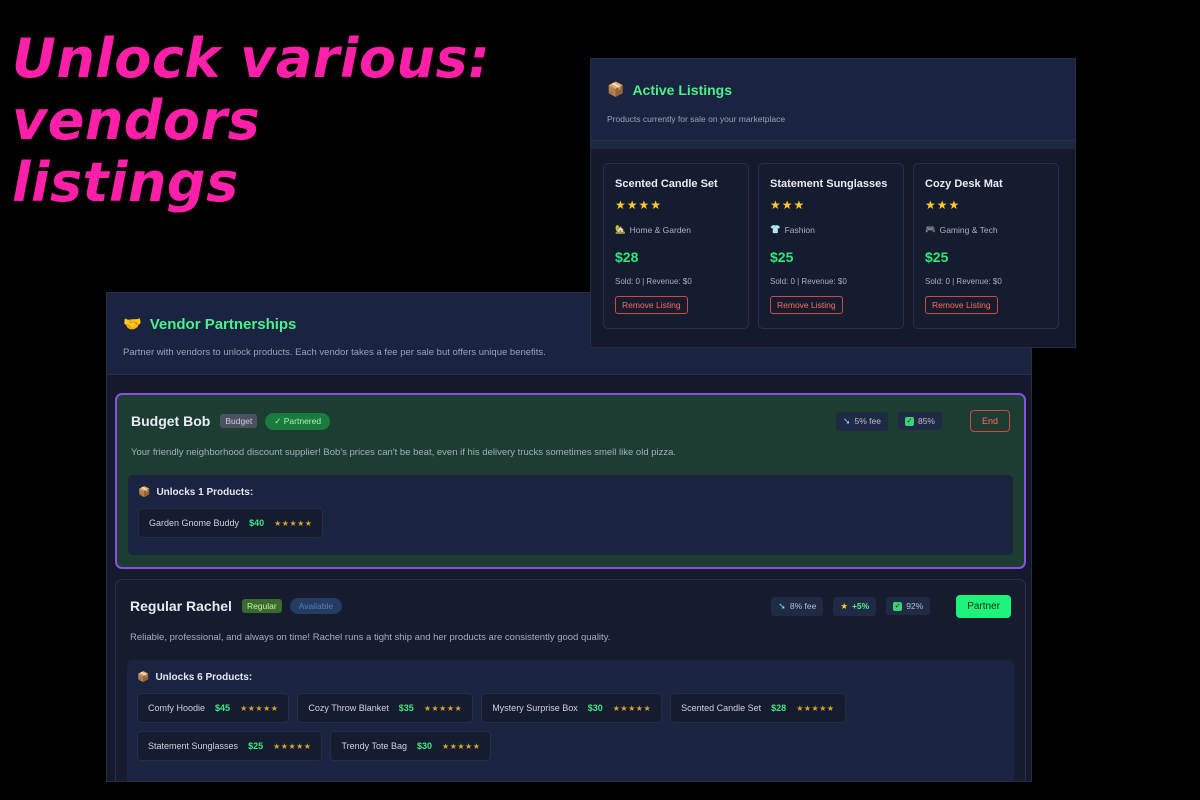 This screenshot has height=800, width=1200. What do you see at coordinates (411, 746) in the screenshot?
I see `product-chip: Trendy Tote Bag $30 ★★★★★` at bounding box center [411, 746].